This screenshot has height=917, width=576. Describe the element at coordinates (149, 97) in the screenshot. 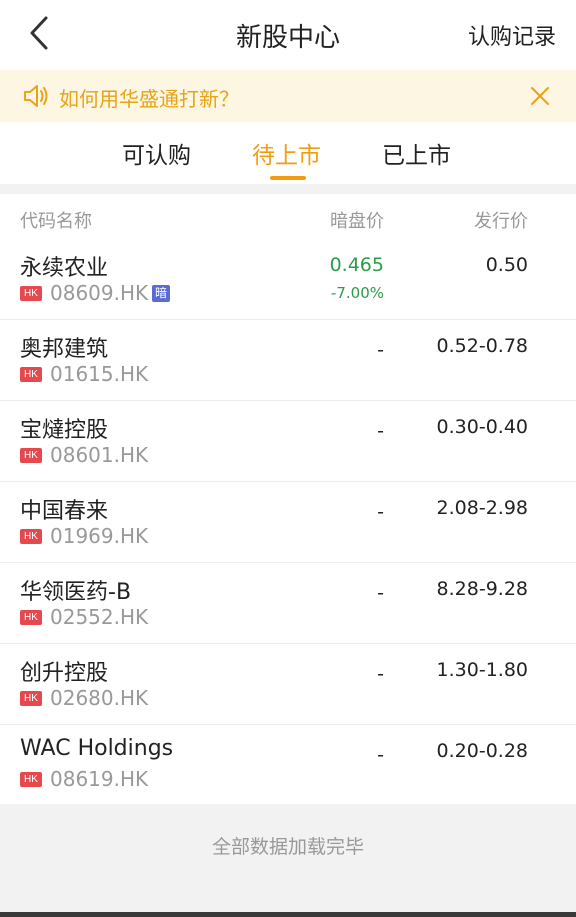

I see `notice-link: 如何用华盛通打新？` at that location.